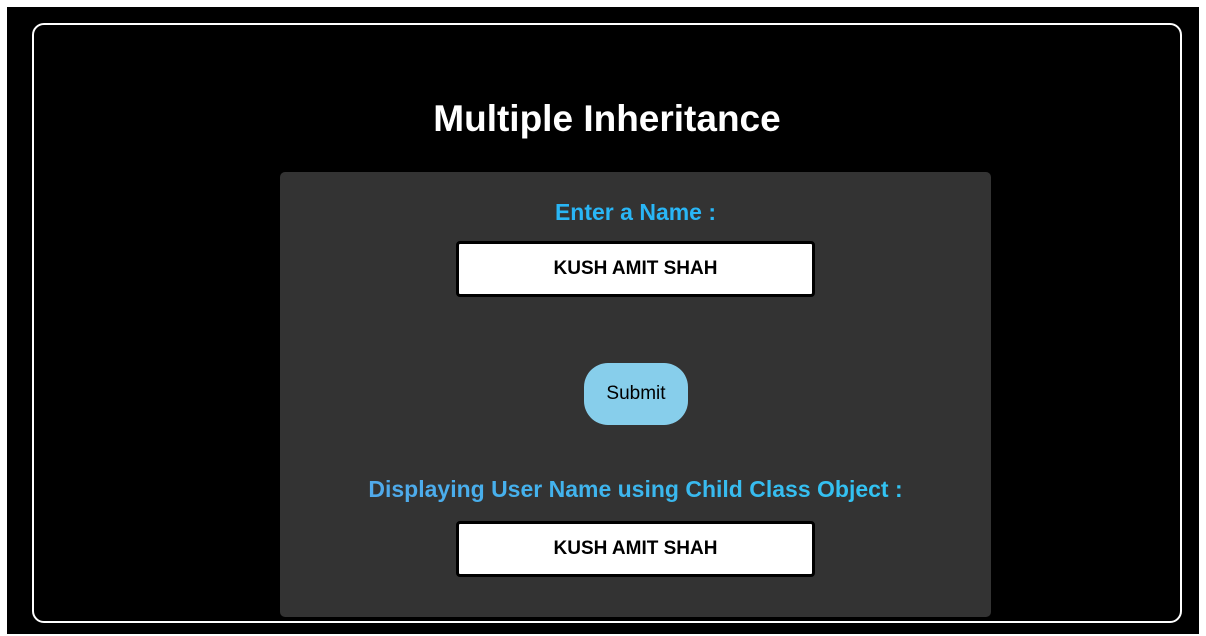 This screenshot has width=1206, height=636. What do you see at coordinates (635, 269) in the screenshot?
I see `name-input` at bounding box center [635, 269].